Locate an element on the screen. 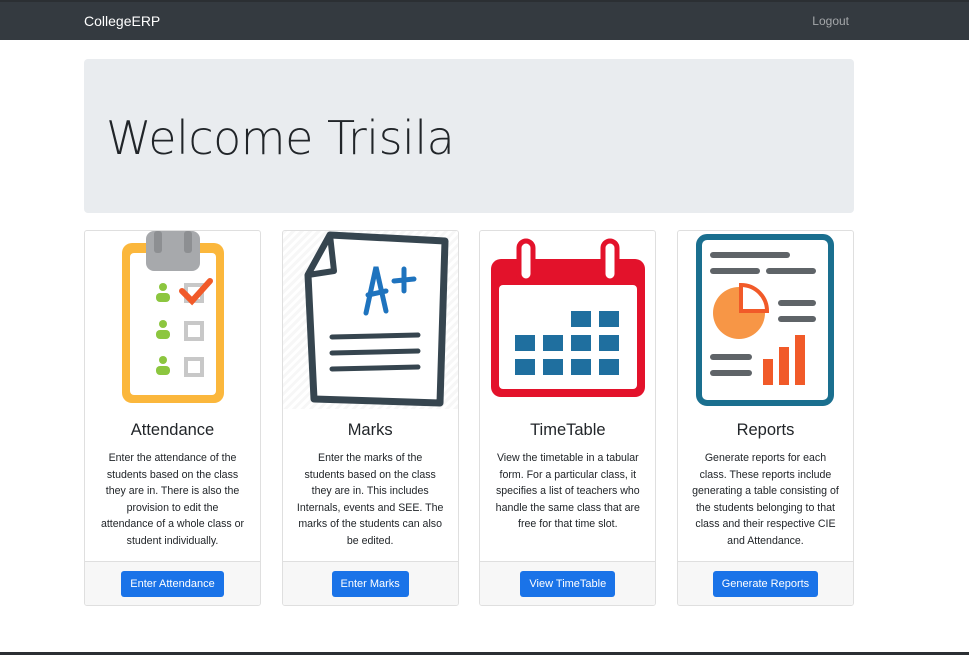 The image size is (969, 655). view-timetable-button: View TimeTable is located at coordinates (568, 583).